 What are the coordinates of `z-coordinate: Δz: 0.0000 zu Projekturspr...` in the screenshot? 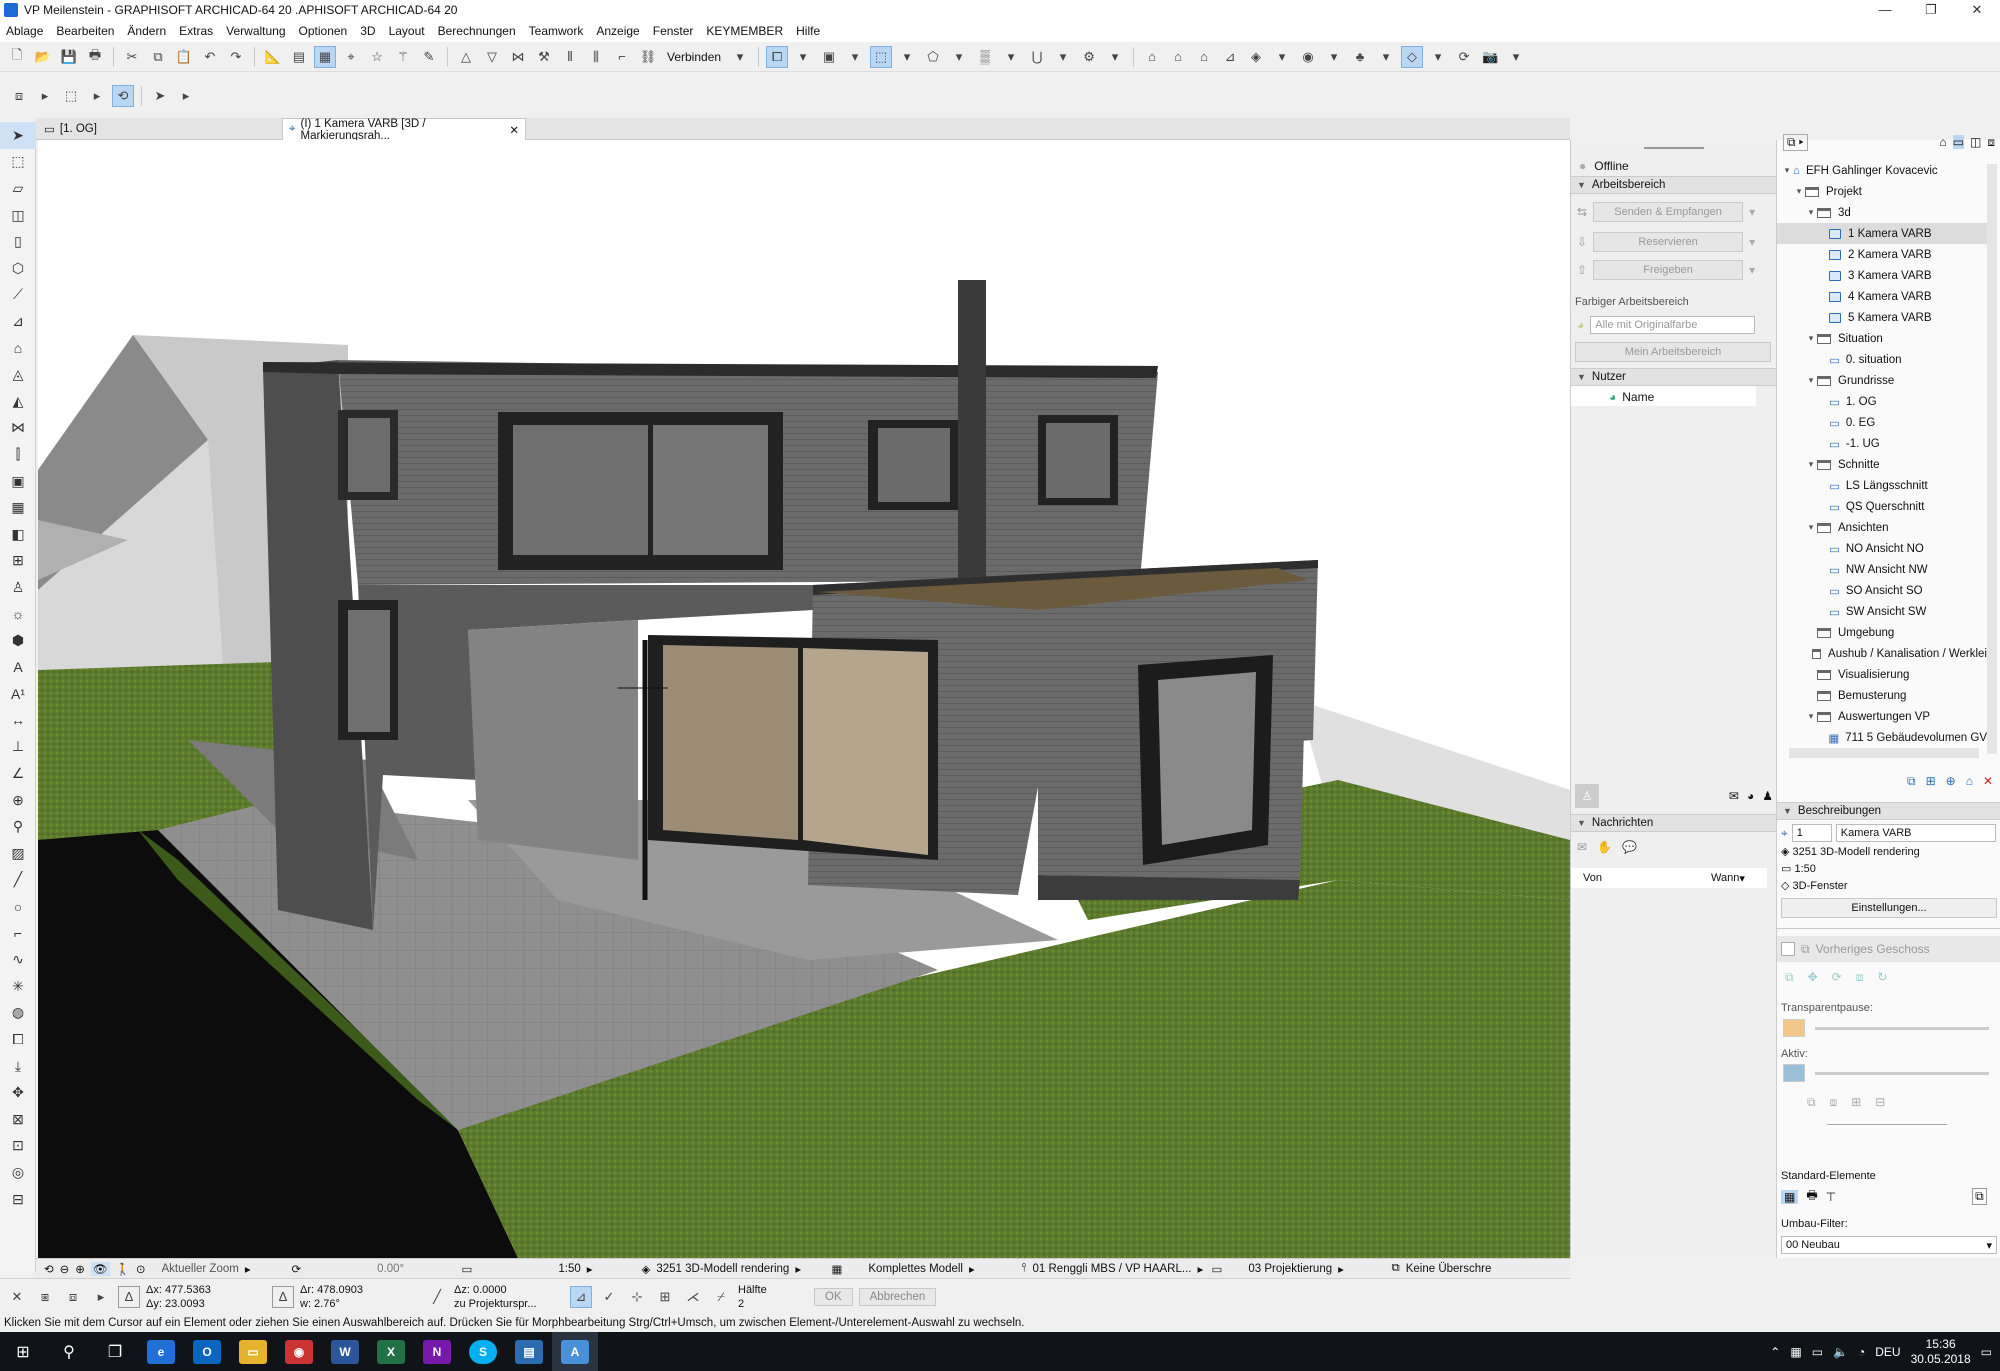 It's located at (509, 1297).